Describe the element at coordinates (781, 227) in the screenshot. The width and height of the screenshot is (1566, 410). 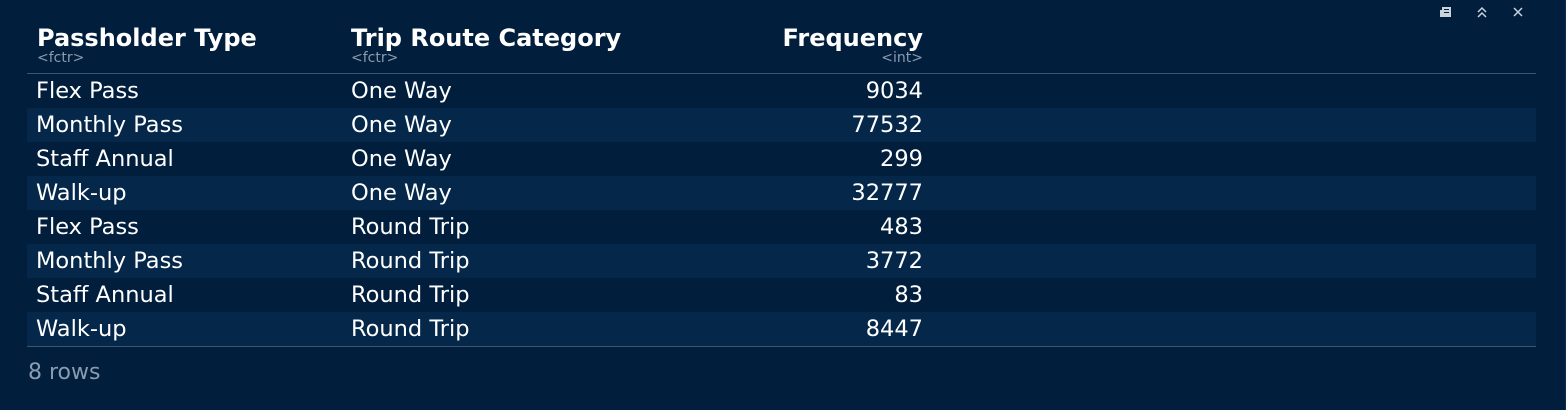
I see `table-row: Flex Pass Round Trip 483` at that location.